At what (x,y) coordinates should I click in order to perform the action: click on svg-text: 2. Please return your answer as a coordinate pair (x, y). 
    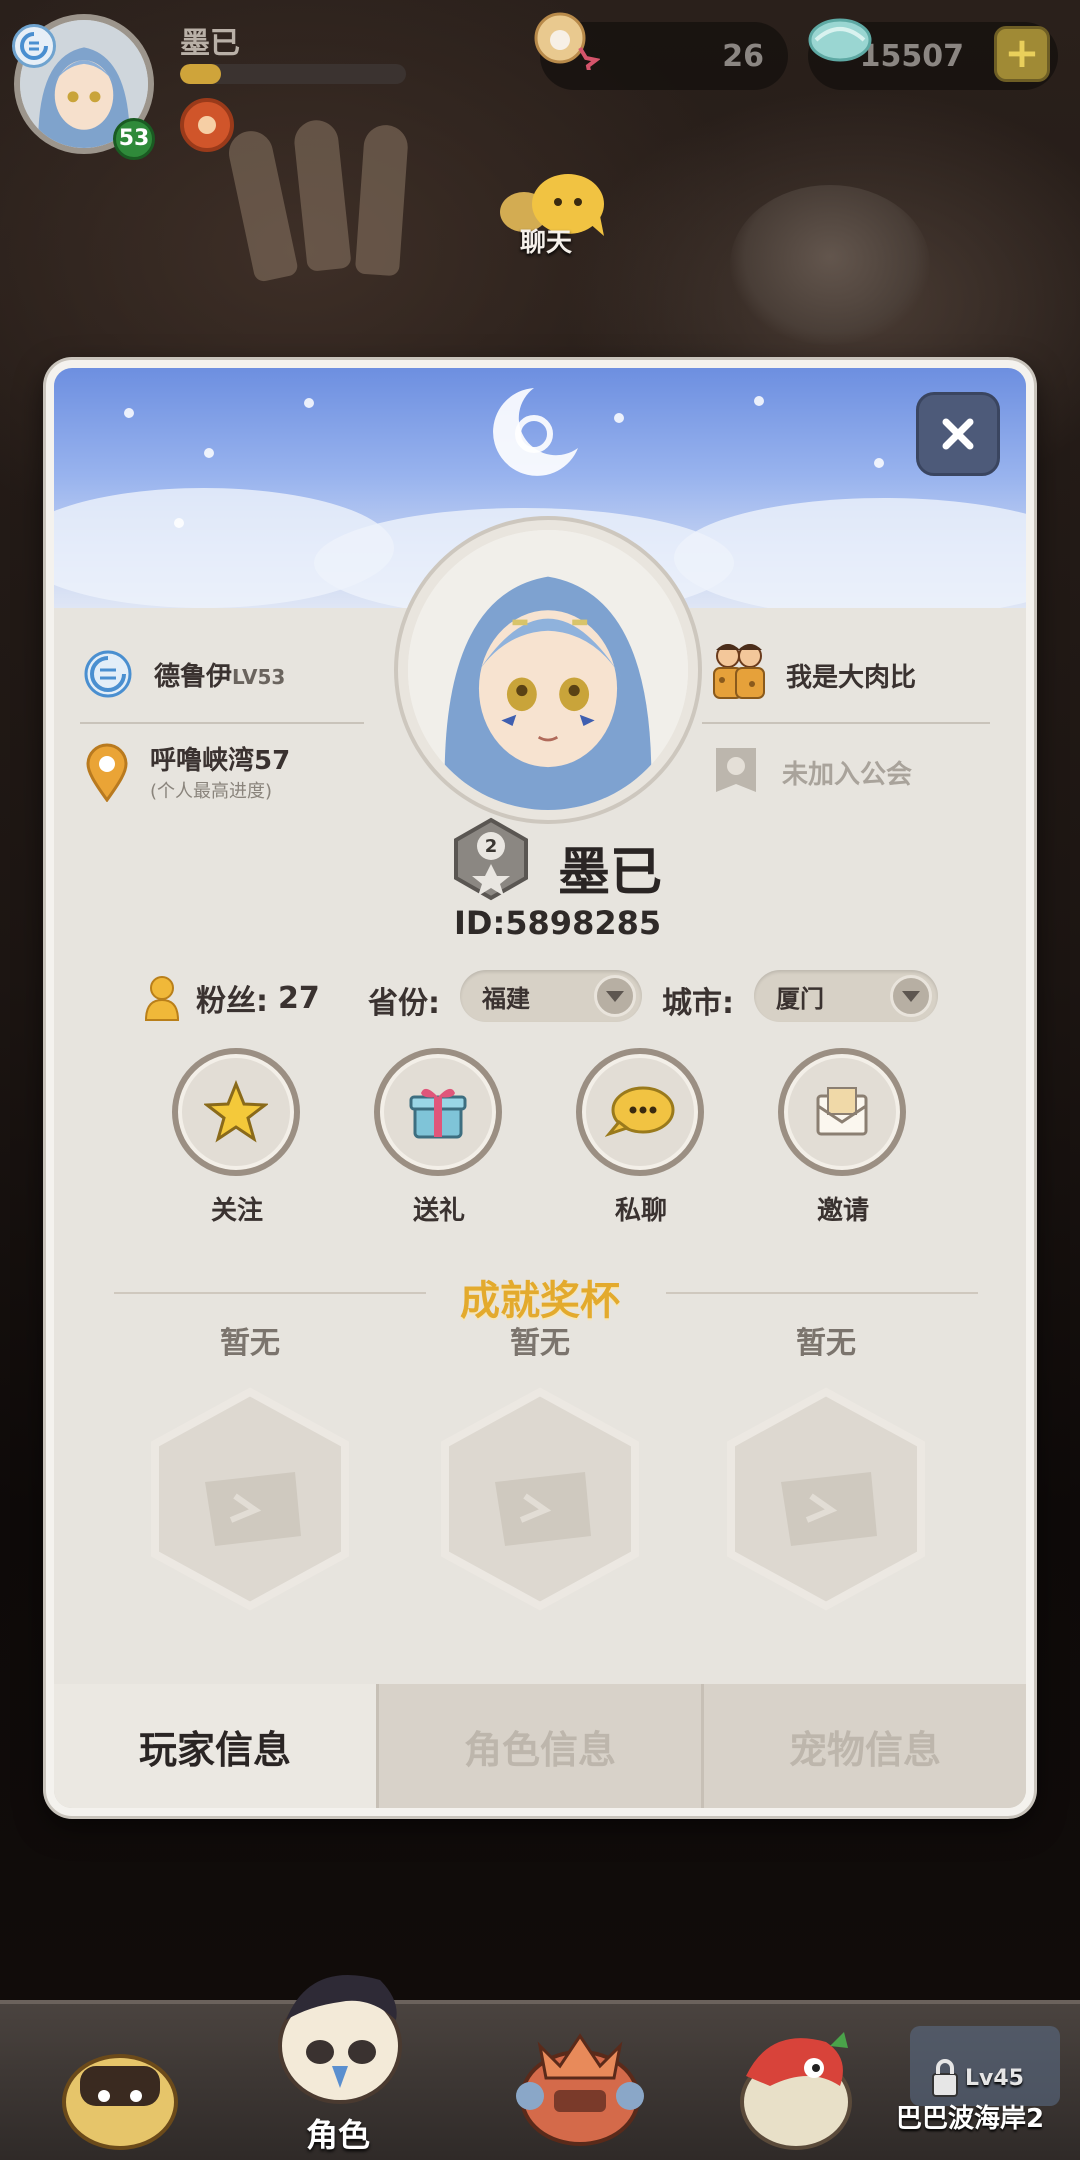
    Looking at the image, I should click on (491, 846).